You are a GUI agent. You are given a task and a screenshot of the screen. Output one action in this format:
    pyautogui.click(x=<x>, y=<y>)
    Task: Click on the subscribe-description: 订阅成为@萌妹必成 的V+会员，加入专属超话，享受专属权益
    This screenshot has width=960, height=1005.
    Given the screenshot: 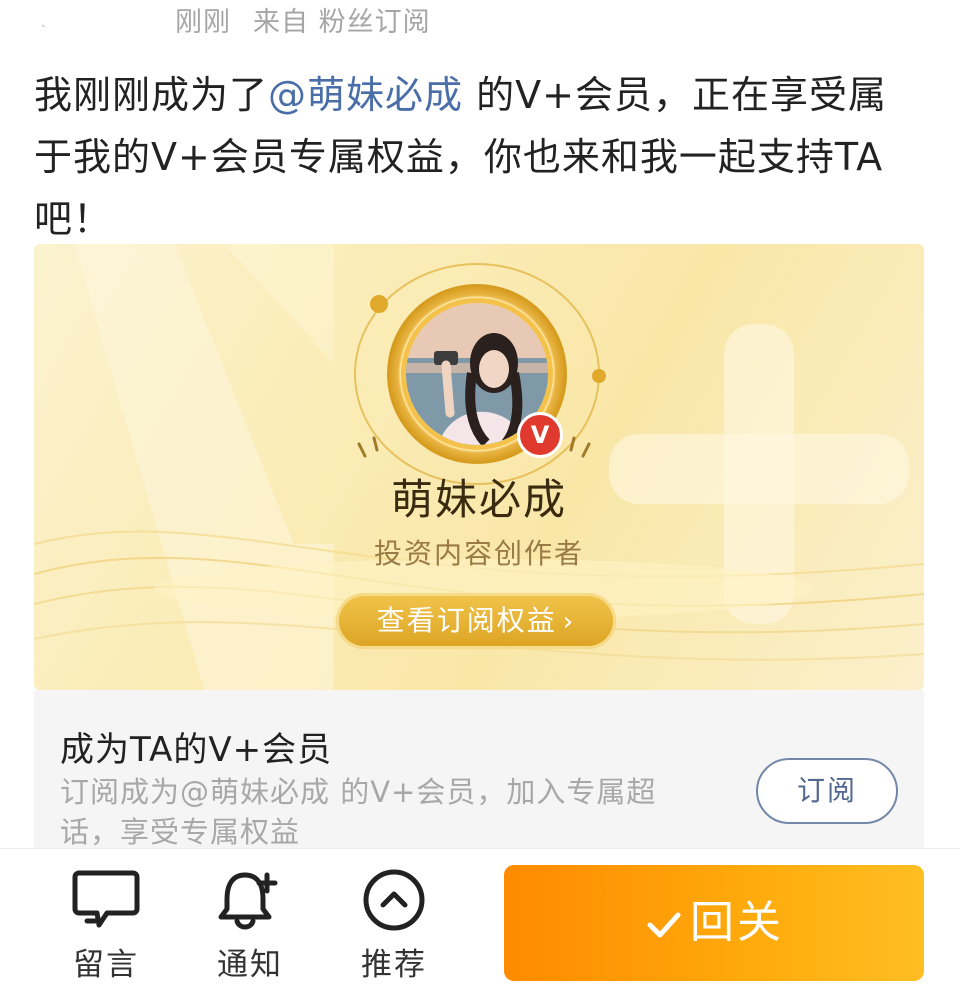 What is the action you would take?
    pyautogui.click(x=358, y=812)
    